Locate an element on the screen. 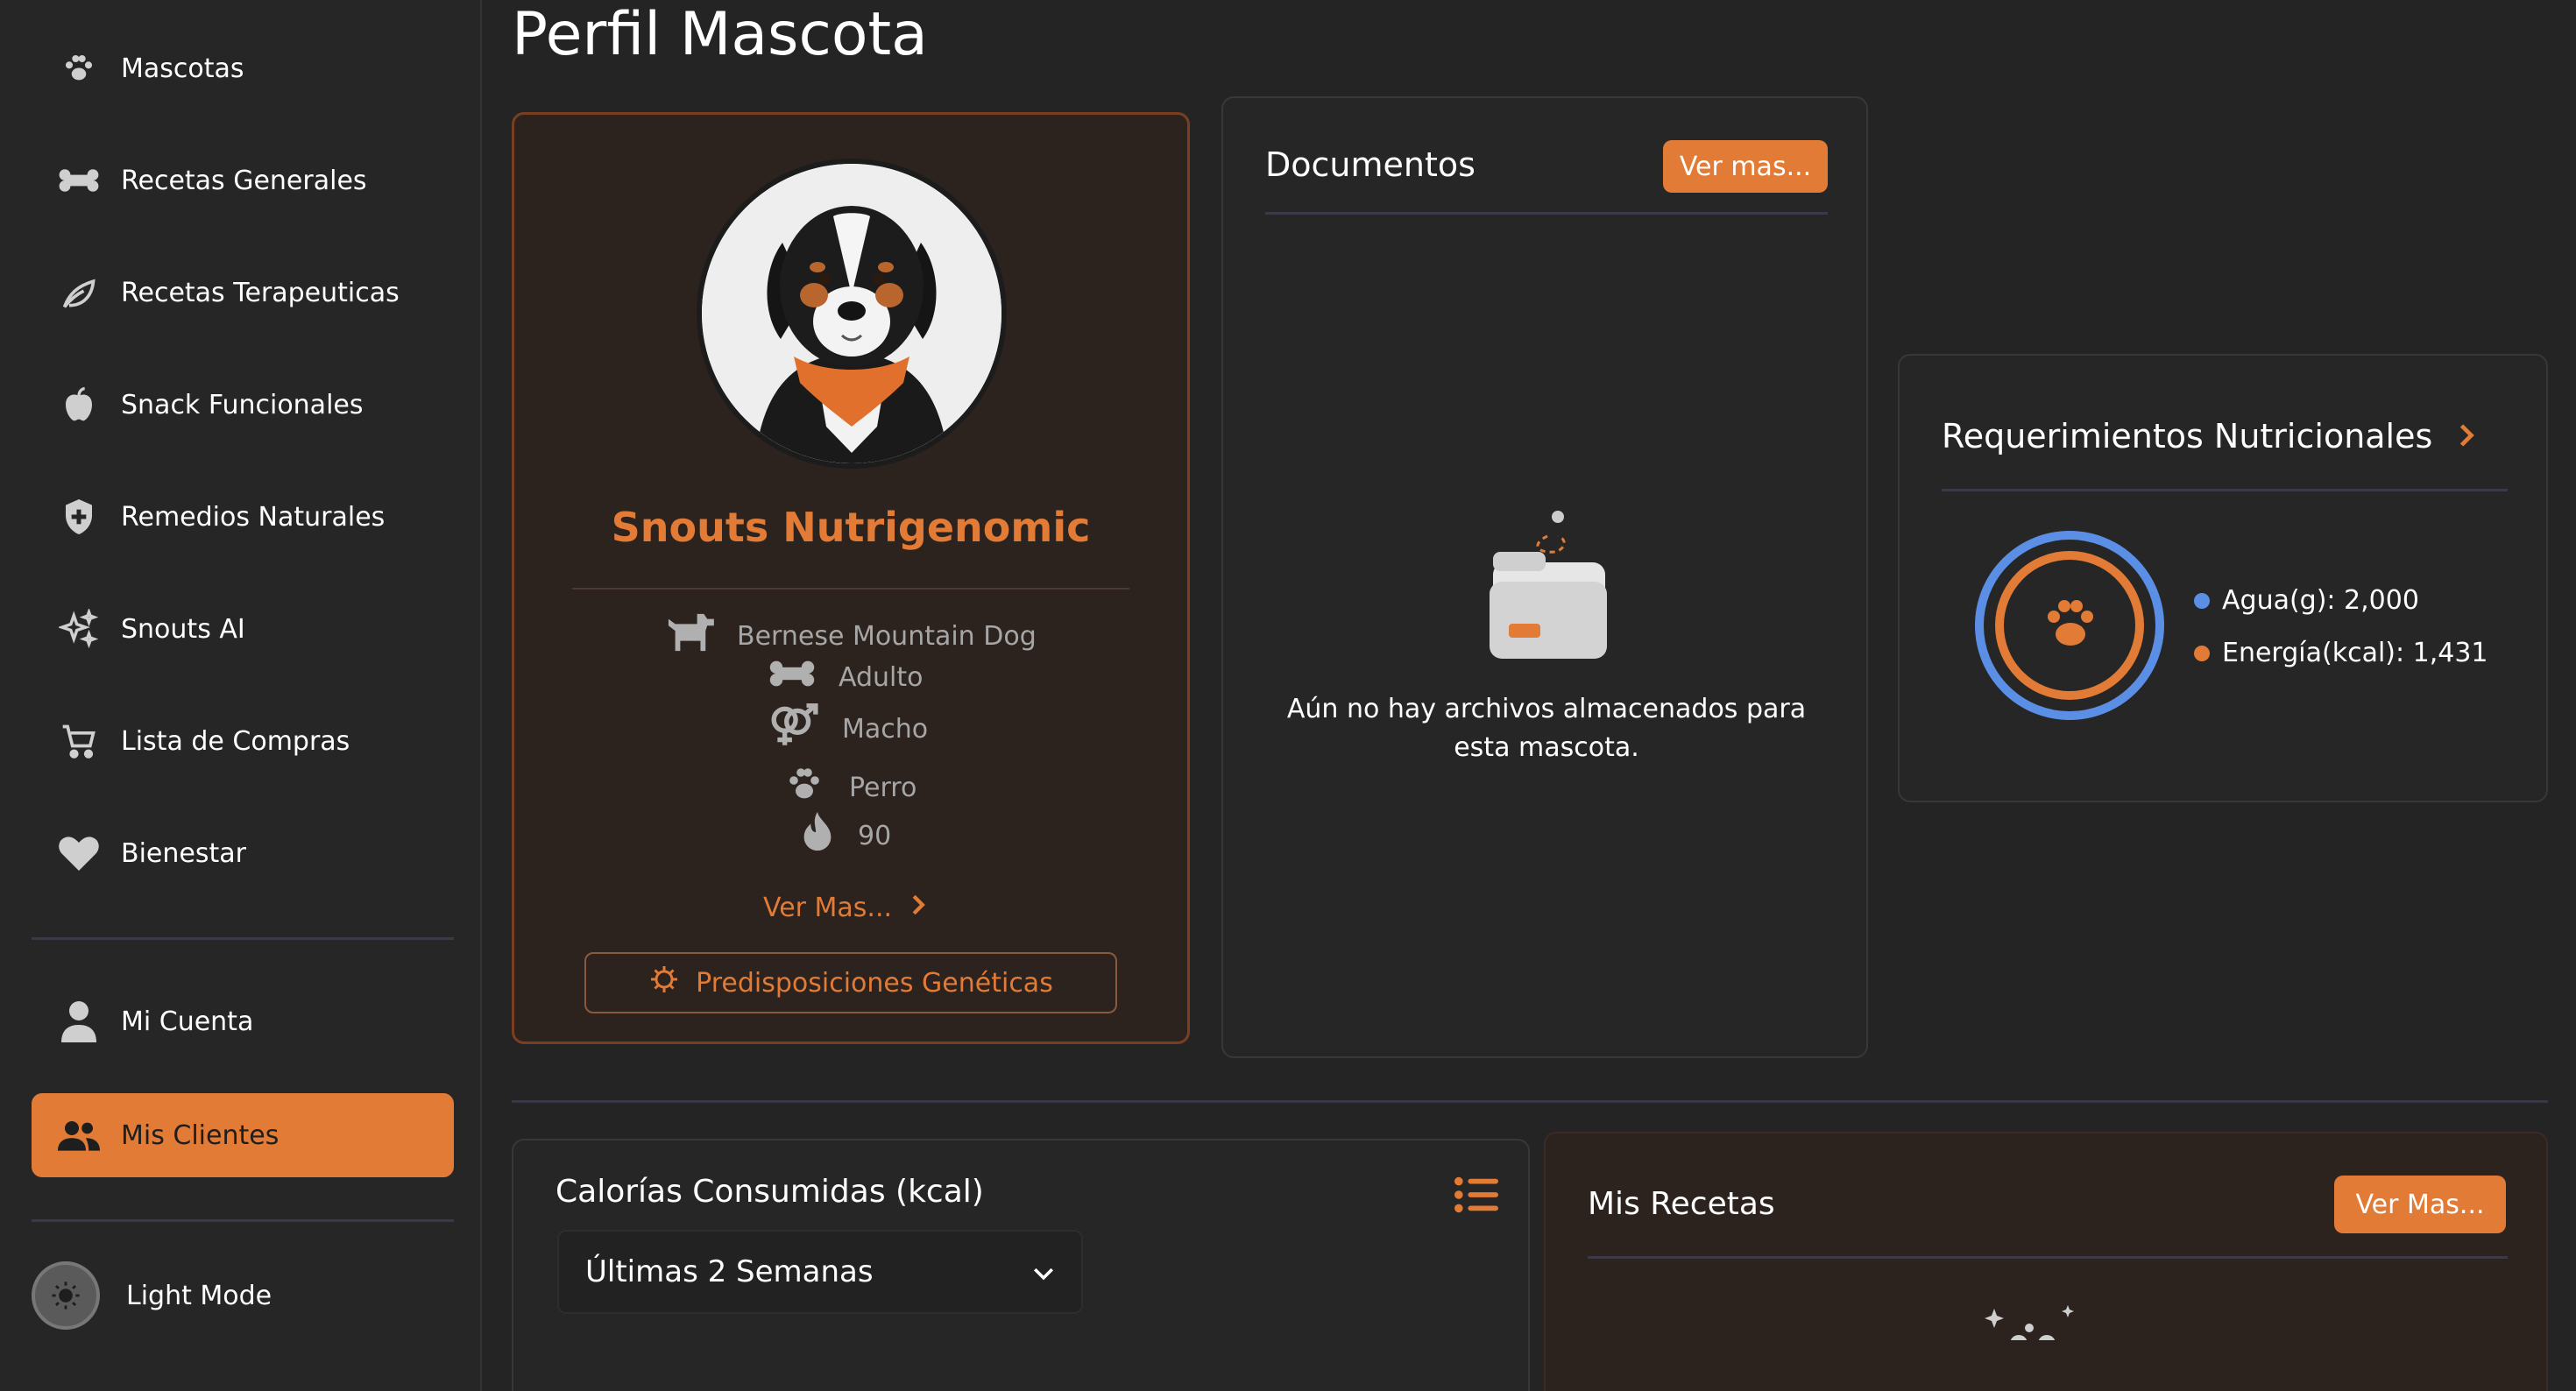 The width and height of the screenshot is (2576, 1391). sidebar-item-bienestar: Bienestar is located at coordinates (243, 853).